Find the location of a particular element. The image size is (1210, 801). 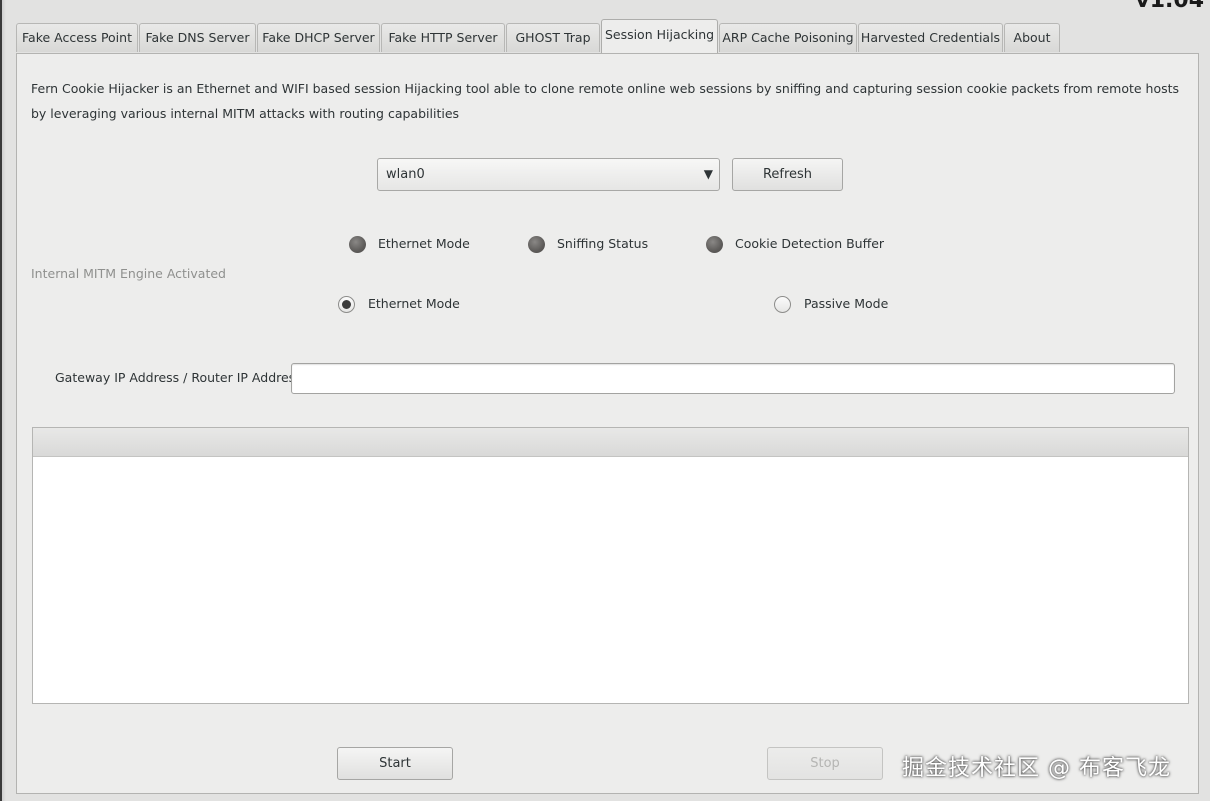

tab-label: Session Hijacking is located at coordinates (659, 34).